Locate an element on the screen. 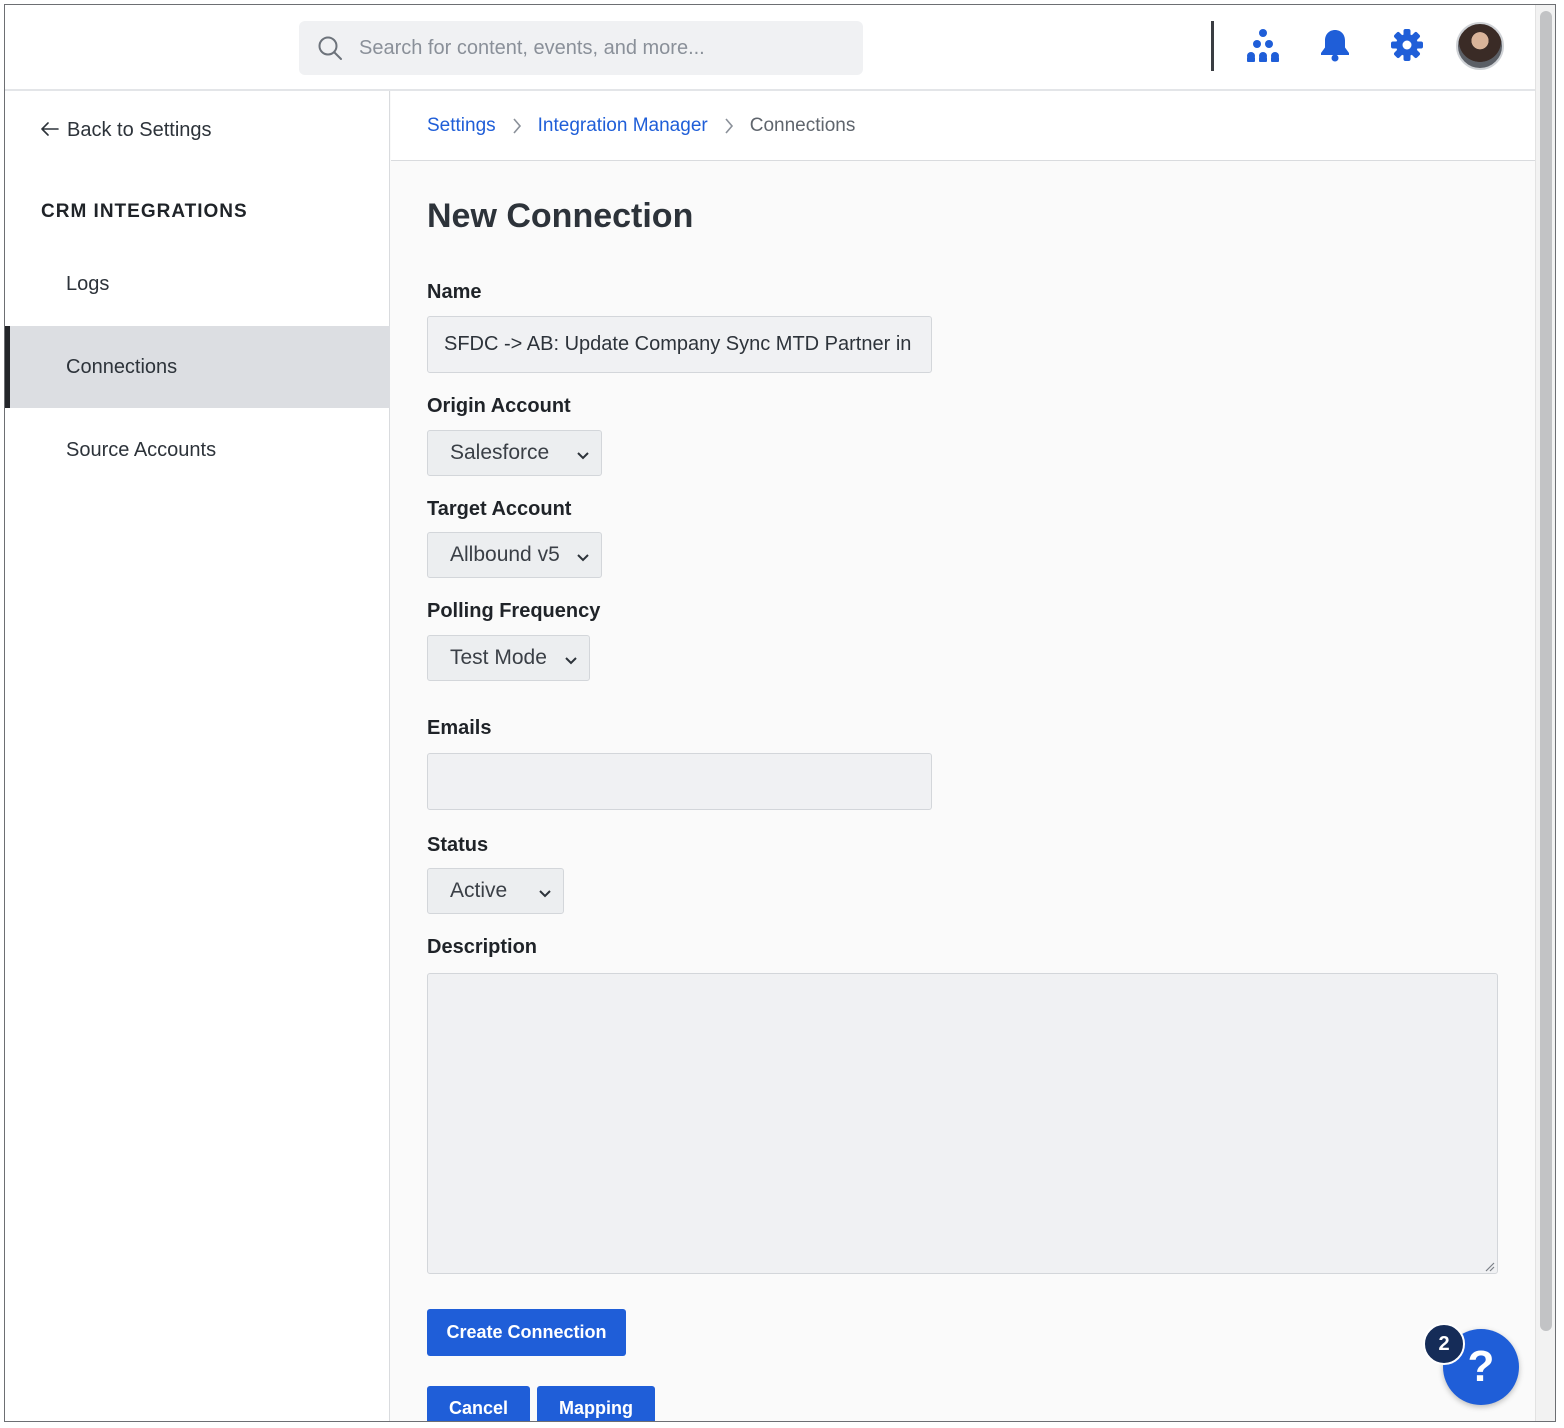  breadcrumb-current: Connections is located at coordinates (802, 125).